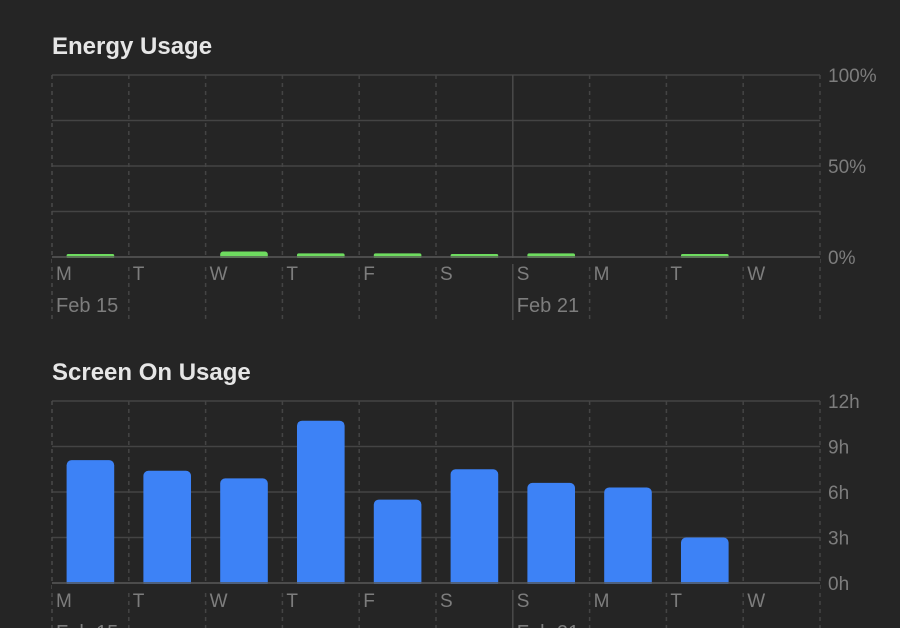 The height and width of the screenshot is (628, 900). What do you see at coordinates (842, 258) in the screenshot?
I see `y-tick-label: 0%` at bounding box center [842, 258].